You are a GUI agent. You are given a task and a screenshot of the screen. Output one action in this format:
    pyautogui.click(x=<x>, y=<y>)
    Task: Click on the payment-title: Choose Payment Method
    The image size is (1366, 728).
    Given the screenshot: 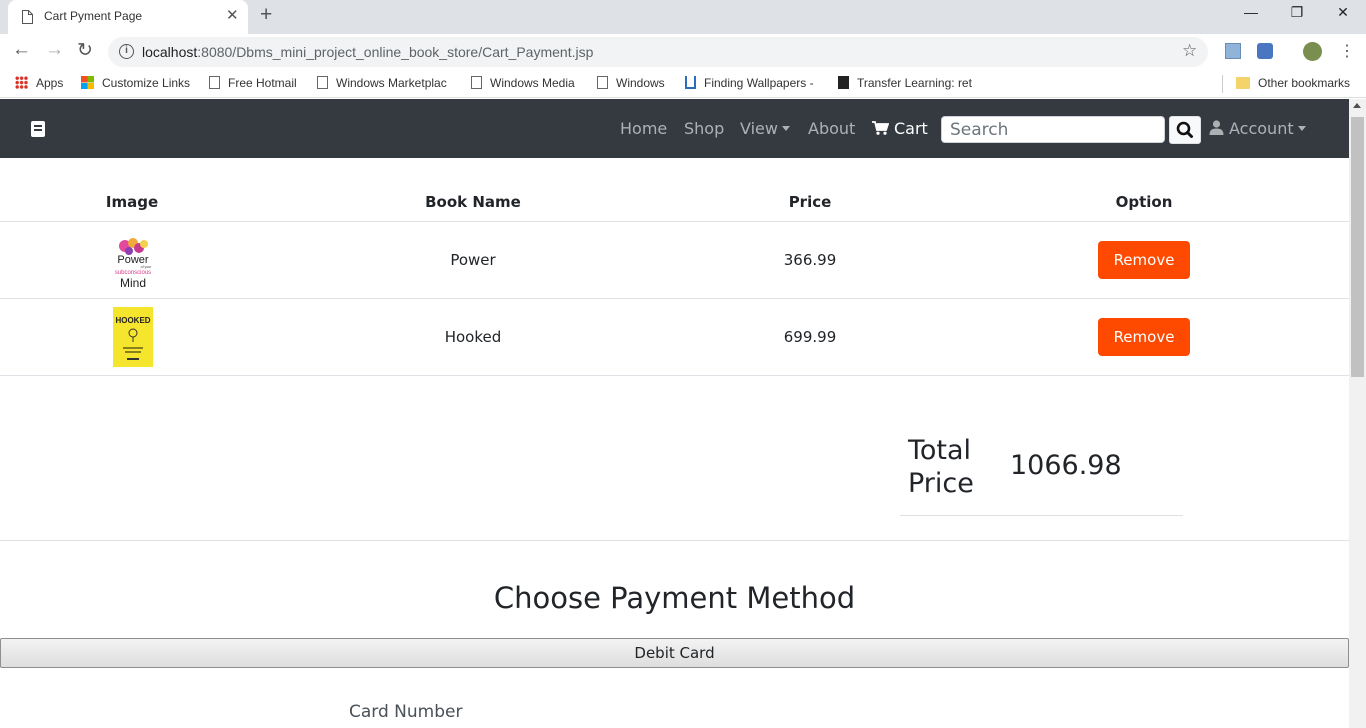 What is the action you would take?
    pyautogui.click(x=674, y=598)
    